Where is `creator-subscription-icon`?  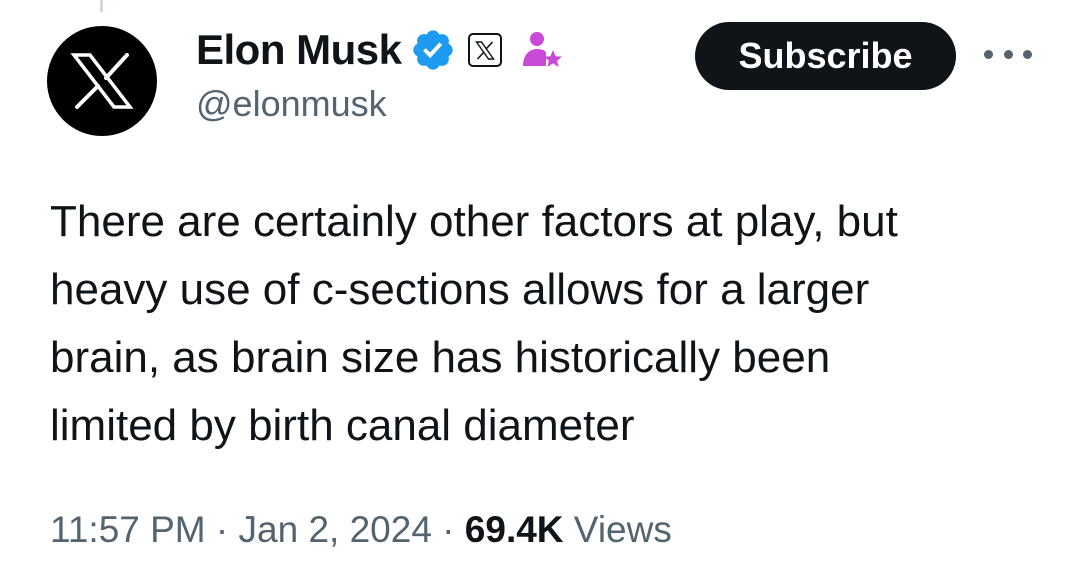
creator-subscription-icon is located at coordinates (542, 50).